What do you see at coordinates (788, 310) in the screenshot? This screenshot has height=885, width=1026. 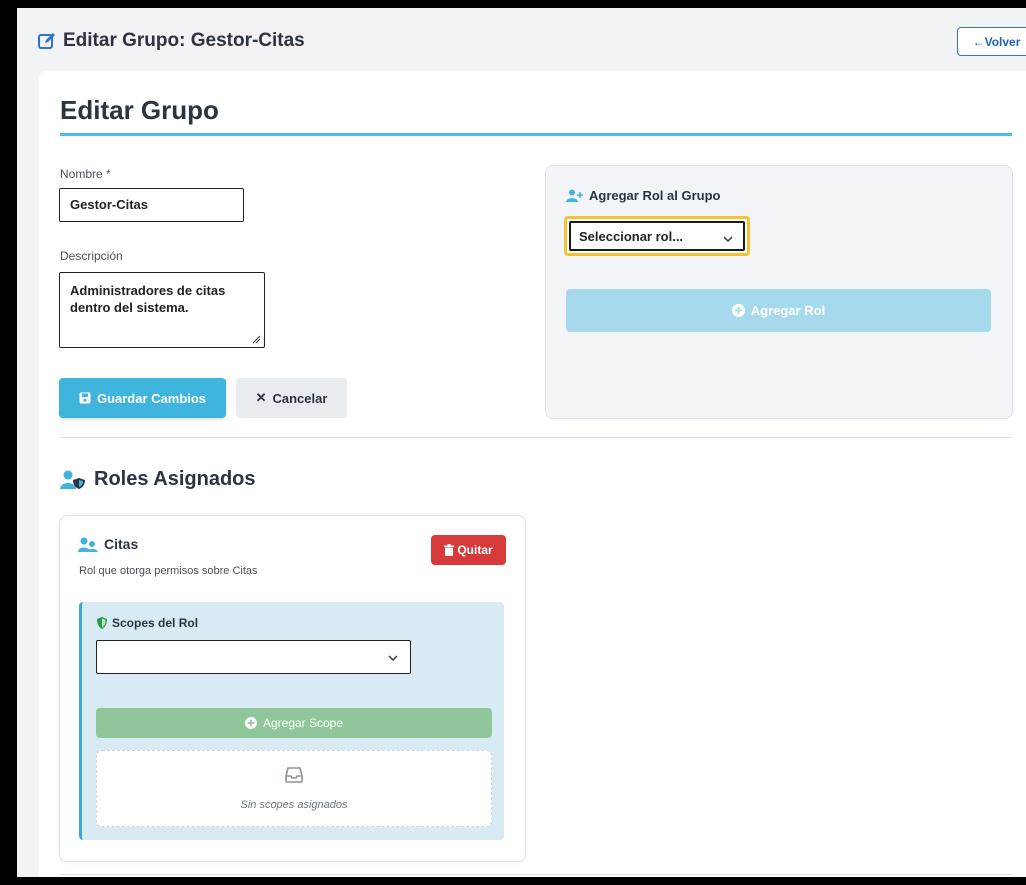 I see `add-role-button-label: Agregar Rol` at bounding box center [788, 310].